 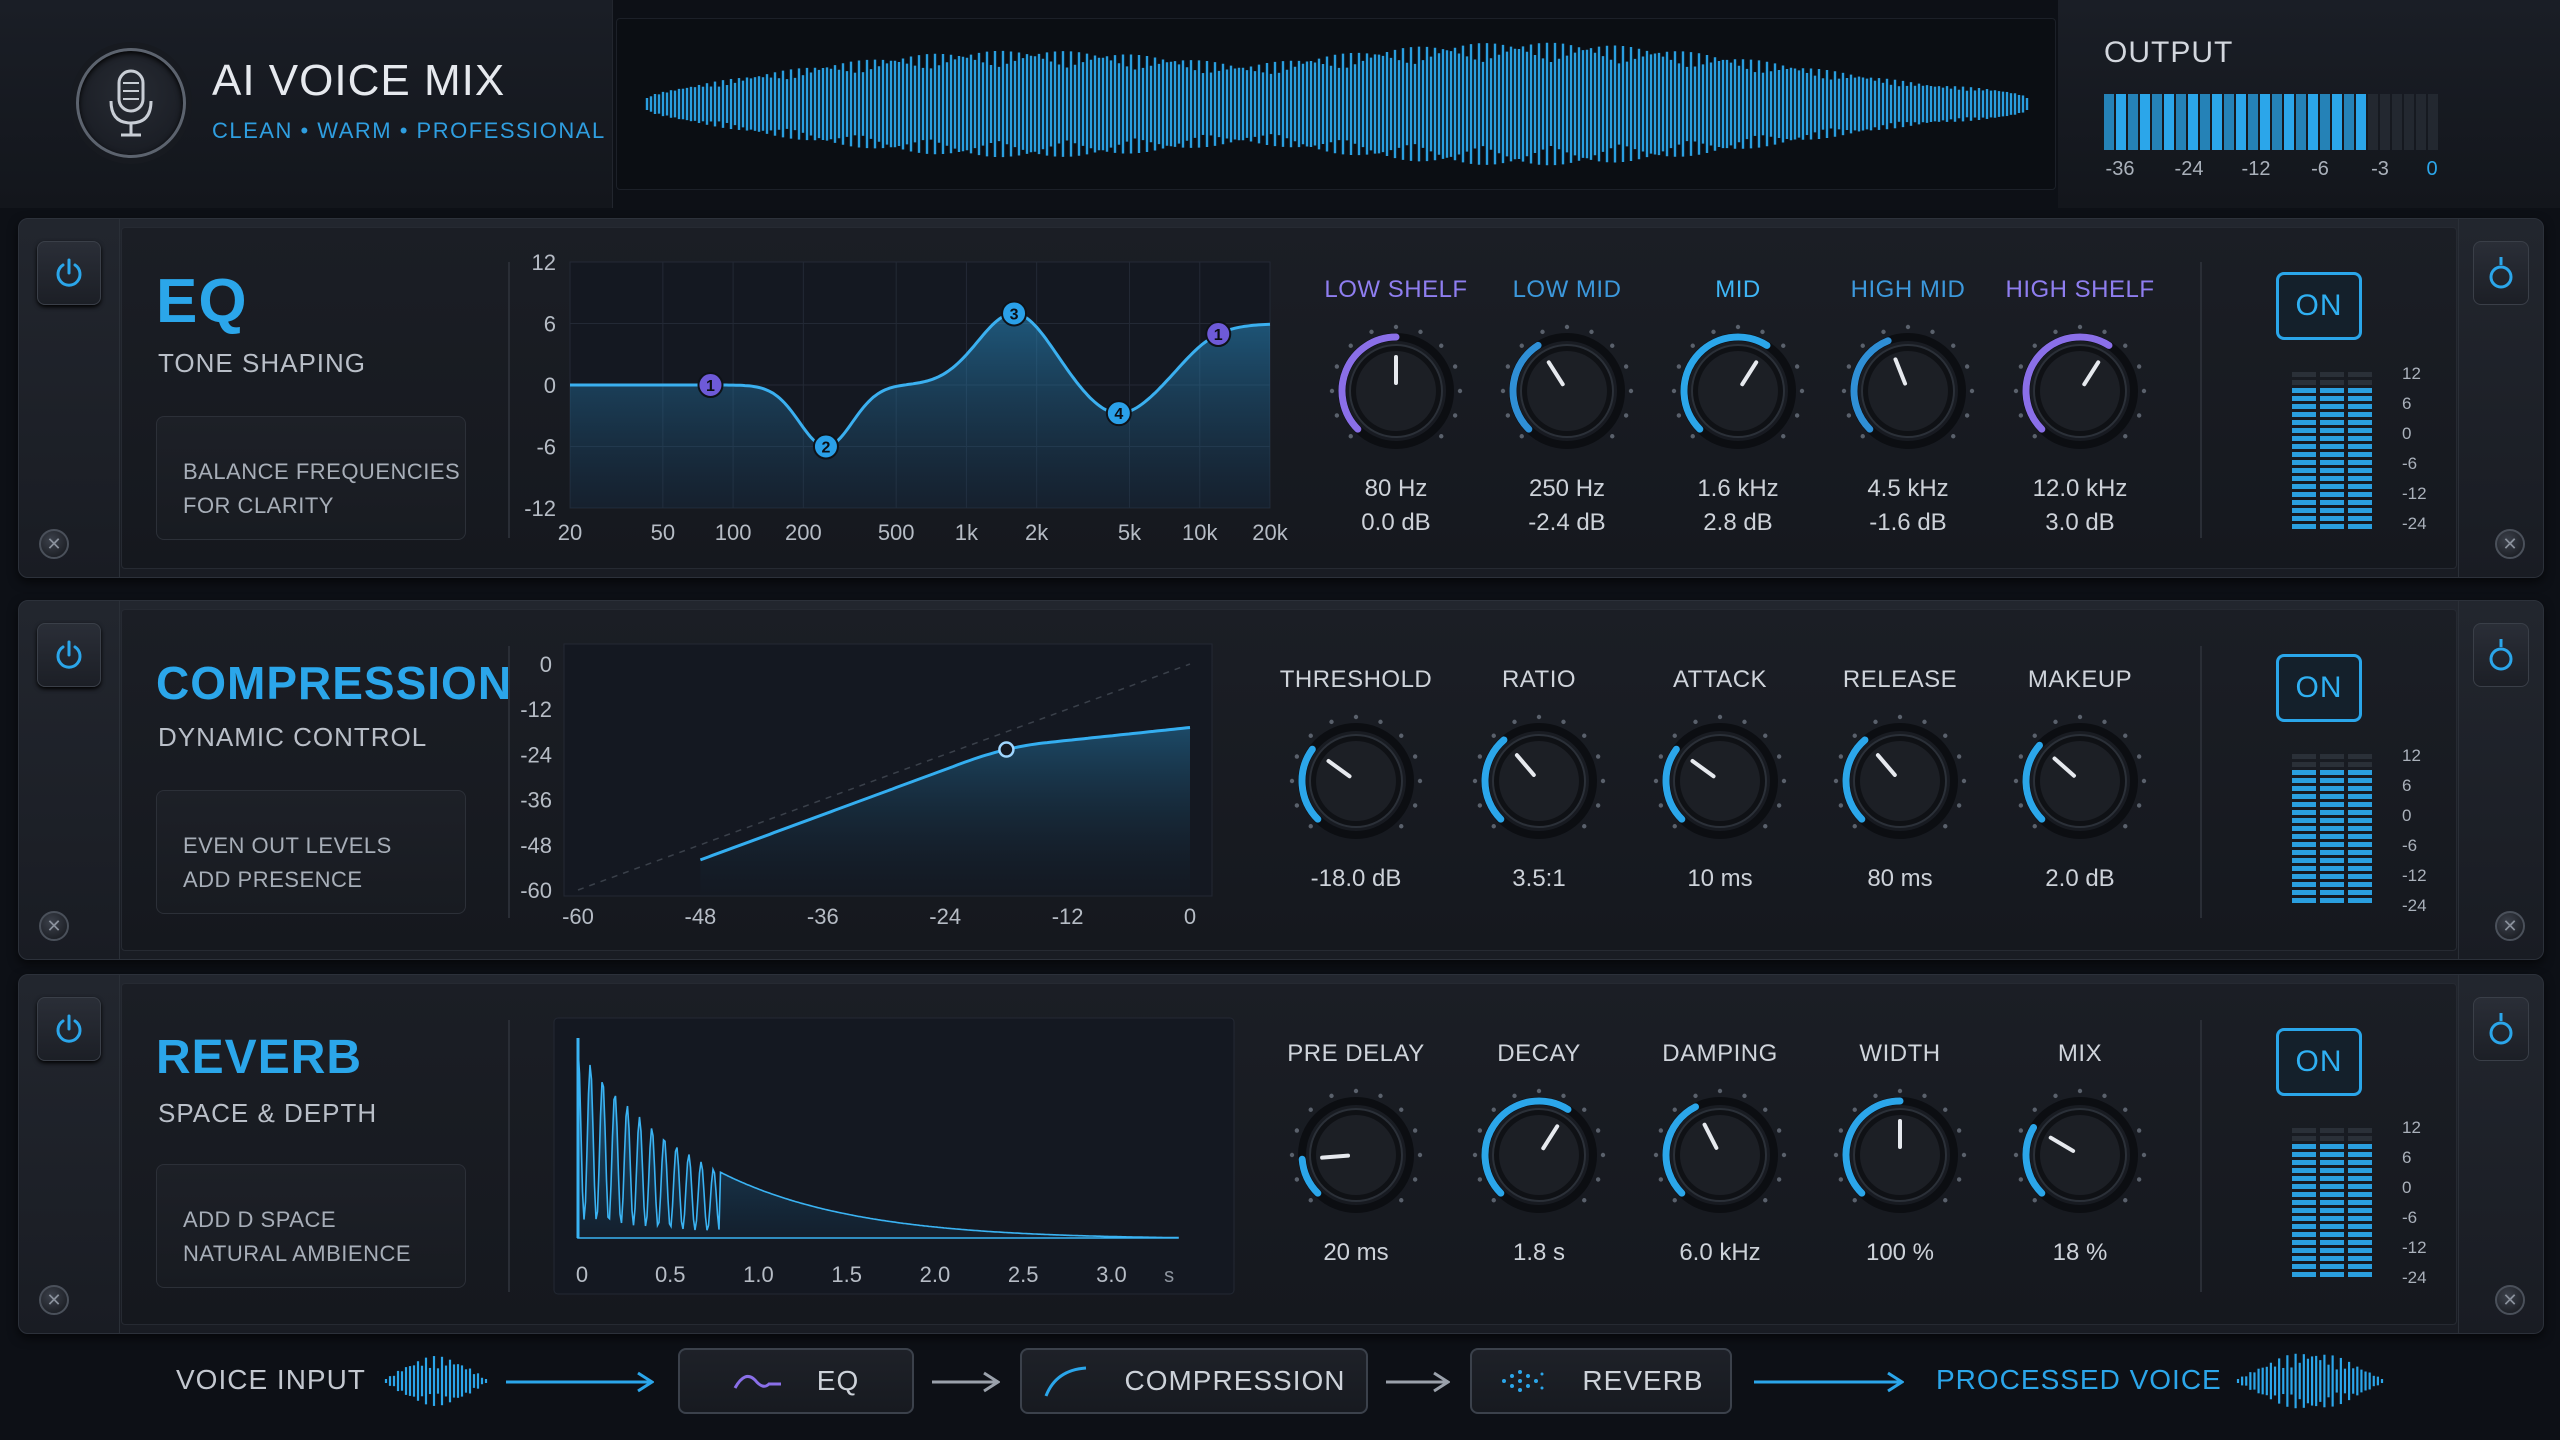 What do you see at coordinates (69, 1029) in the screenshot?
I see `reverb-bypass-button` at bounding box center [69, 1029].